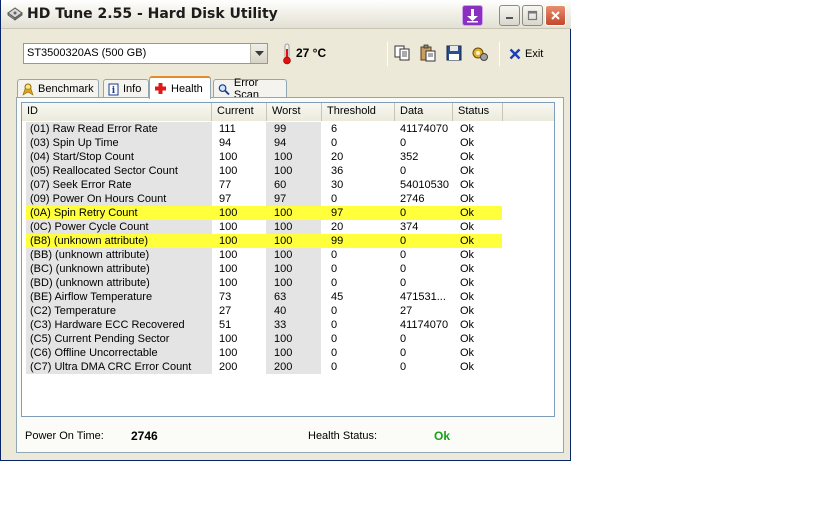  Describe the element at coordinates (58, 88) in the screenshot. I see `tab-benchmark: Benchmark` at that location.